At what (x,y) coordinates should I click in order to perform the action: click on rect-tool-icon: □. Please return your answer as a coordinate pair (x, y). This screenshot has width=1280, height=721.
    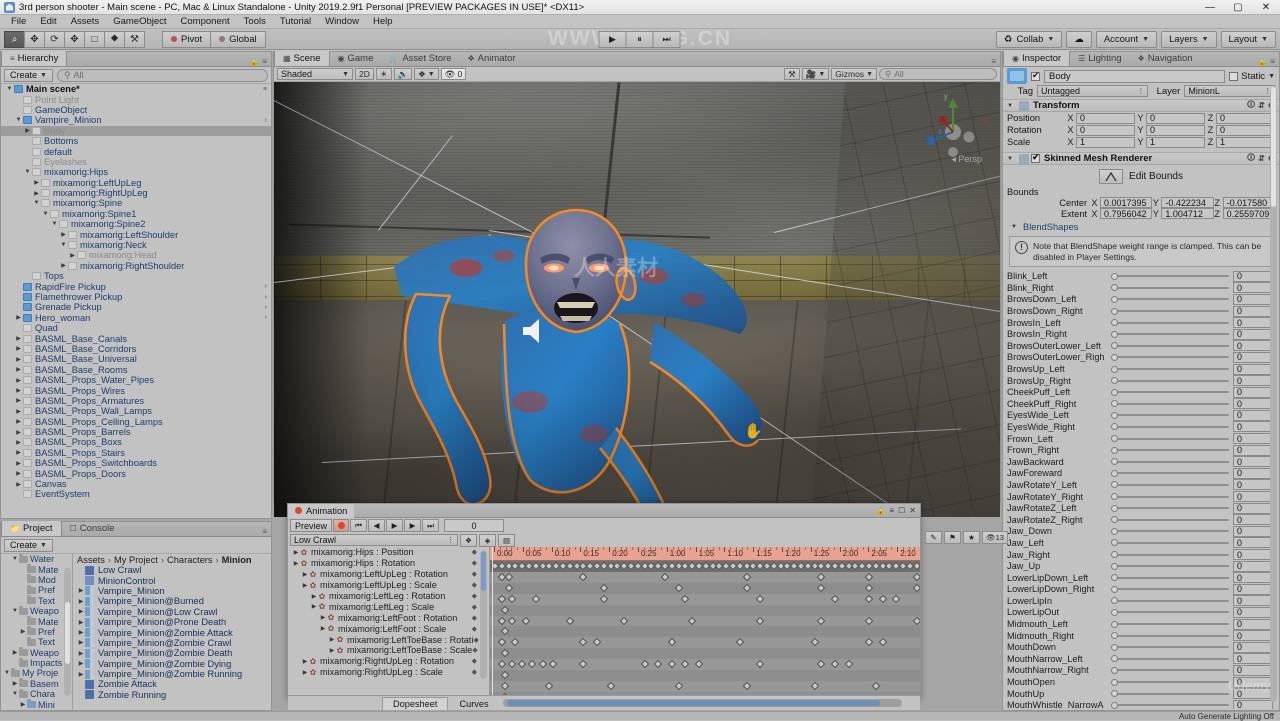
    Looking at the image, I should click on (94, 39).